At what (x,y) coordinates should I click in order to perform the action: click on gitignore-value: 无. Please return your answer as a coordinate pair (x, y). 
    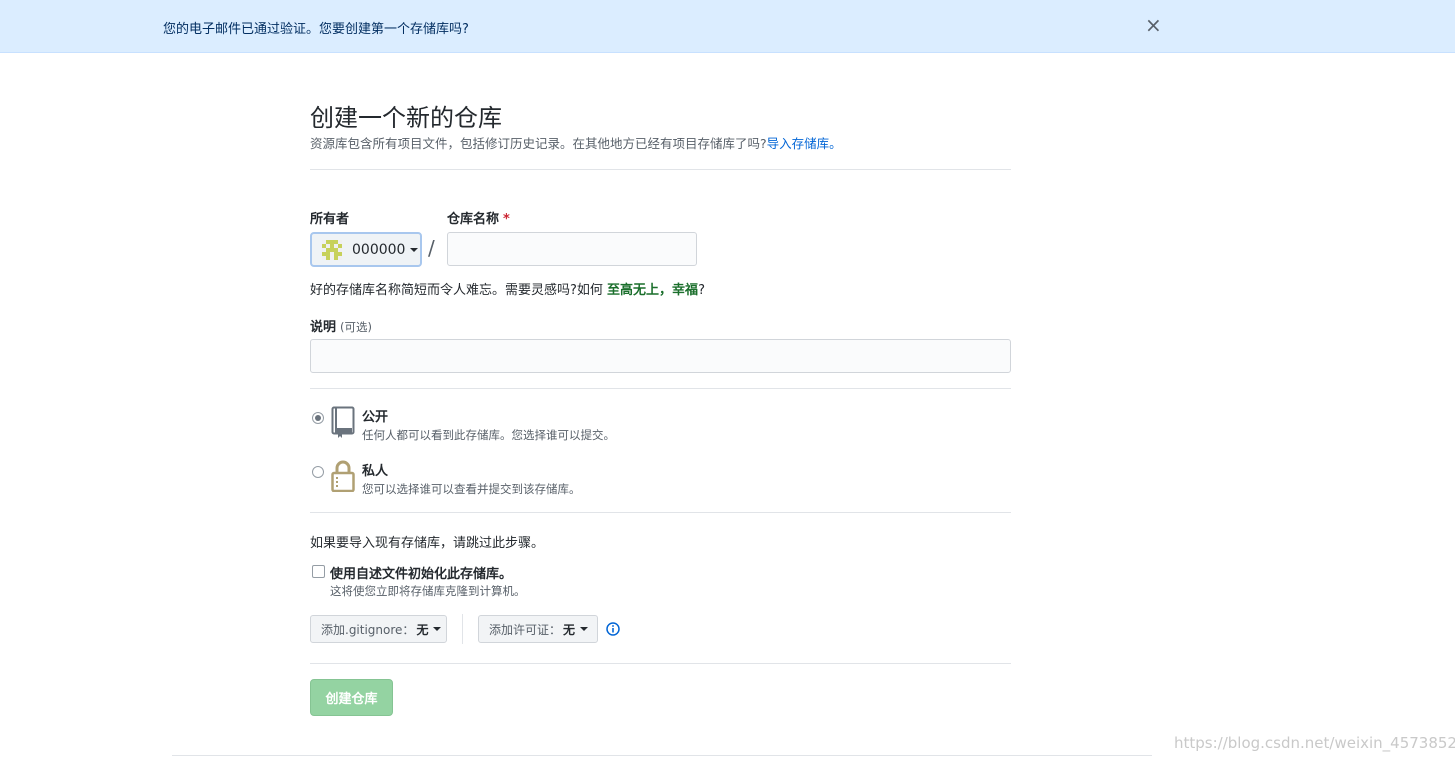
    Looking at the image, I should click on (422, 629).